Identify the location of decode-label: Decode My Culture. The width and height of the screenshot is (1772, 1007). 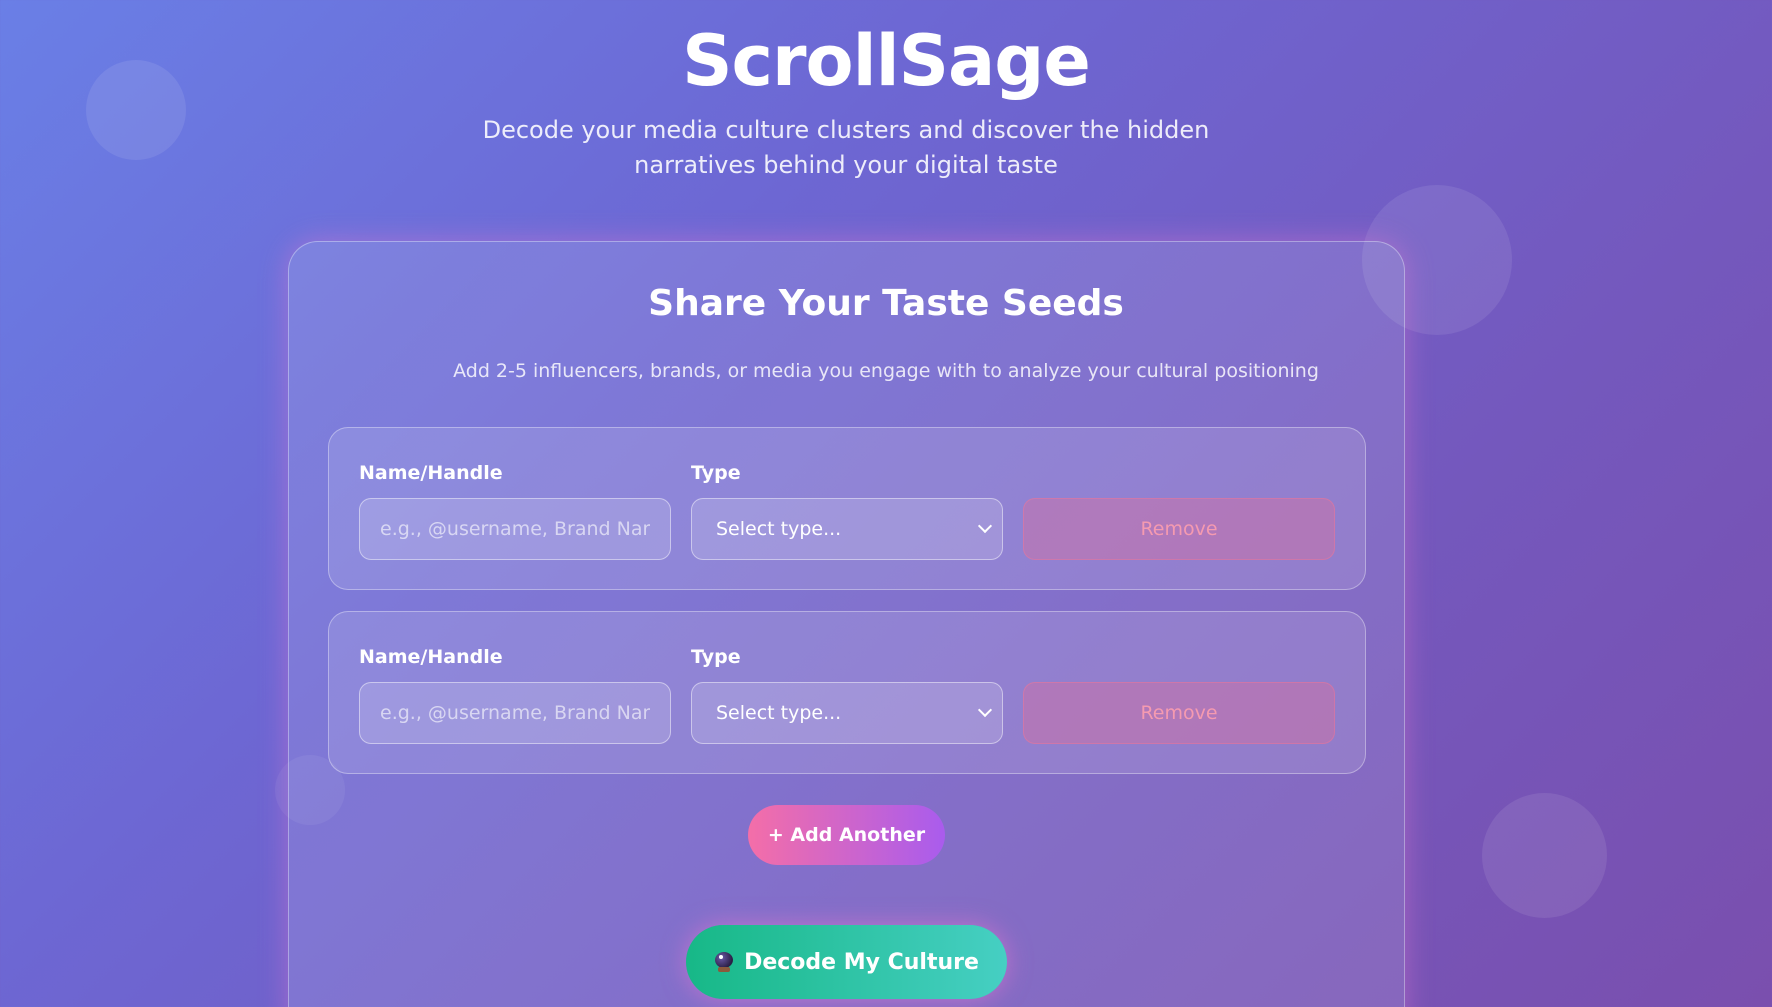
(861, 962).